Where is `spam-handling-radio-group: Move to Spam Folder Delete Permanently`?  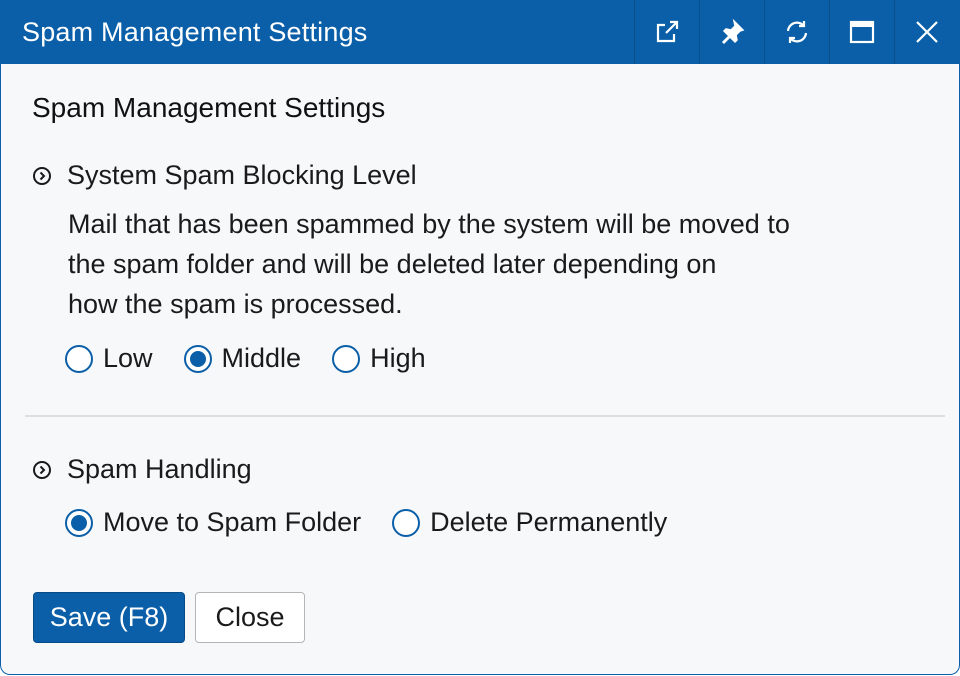 spam-handling-radio-group: Move to Spam Folder Delete Permanently is located at coordinates (381, 522).